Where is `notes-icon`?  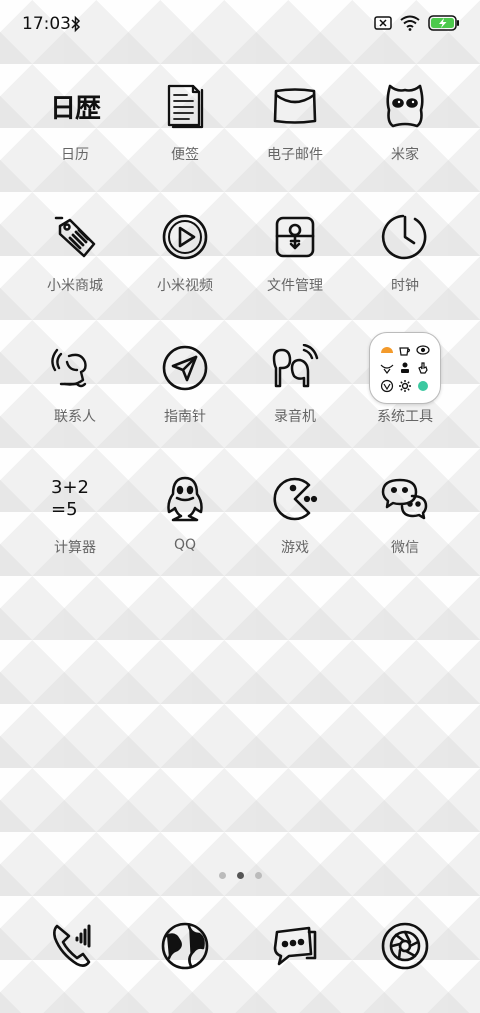 notes-icon is located at coordinates (185, 106).